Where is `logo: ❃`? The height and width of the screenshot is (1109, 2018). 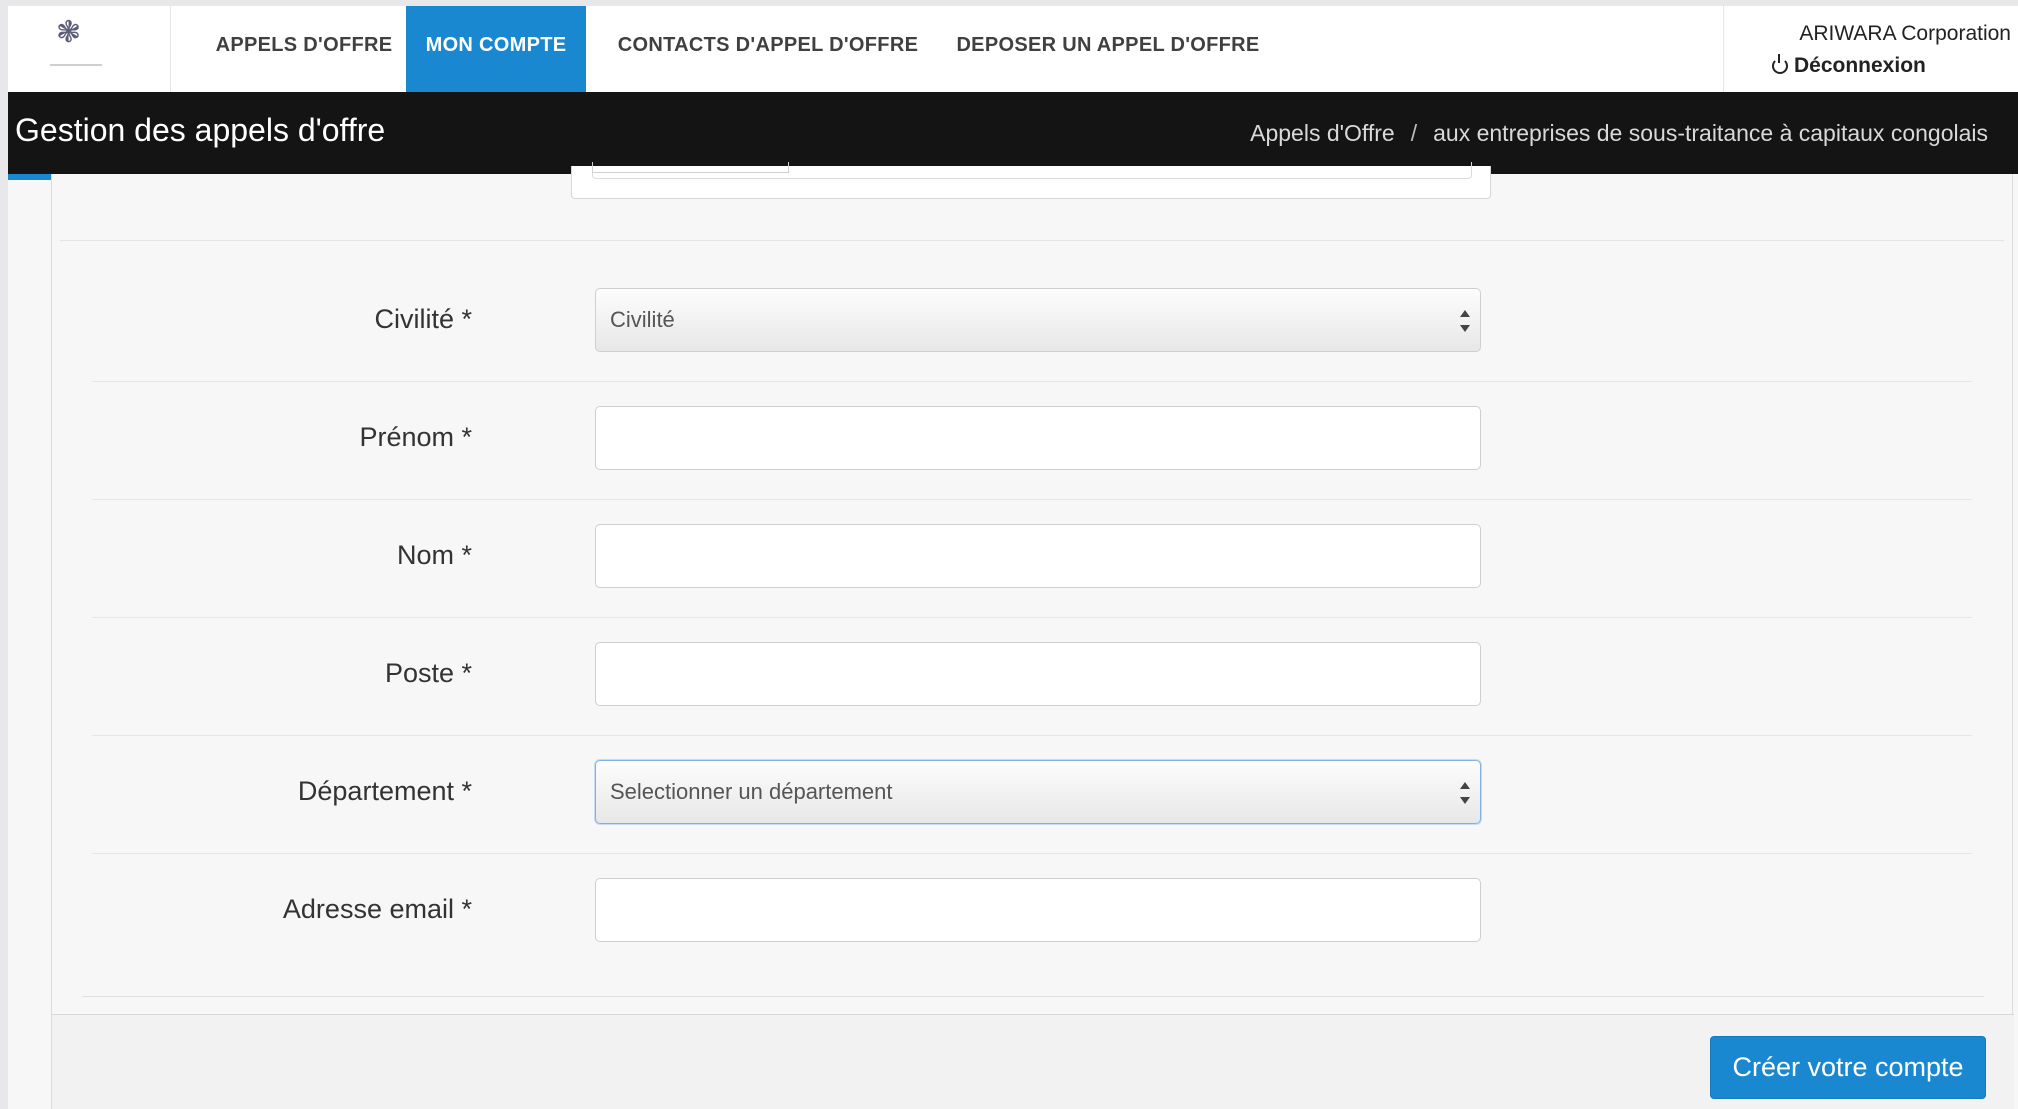 logo: ❃ is located at coordinates (89, 49).